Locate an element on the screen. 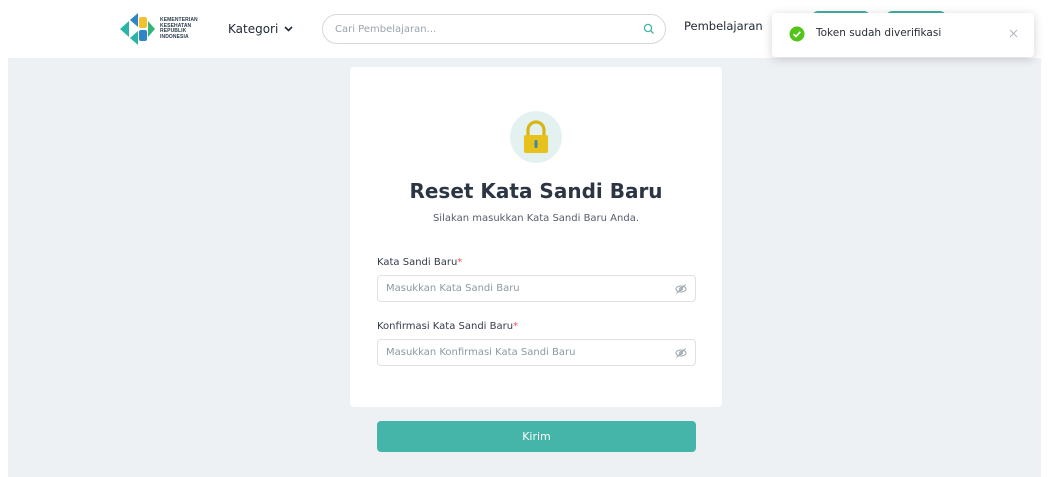 Image resolution: width=1049 pixels, height=477 pixels. confirm-password-input is located at coordinates (526, 352).